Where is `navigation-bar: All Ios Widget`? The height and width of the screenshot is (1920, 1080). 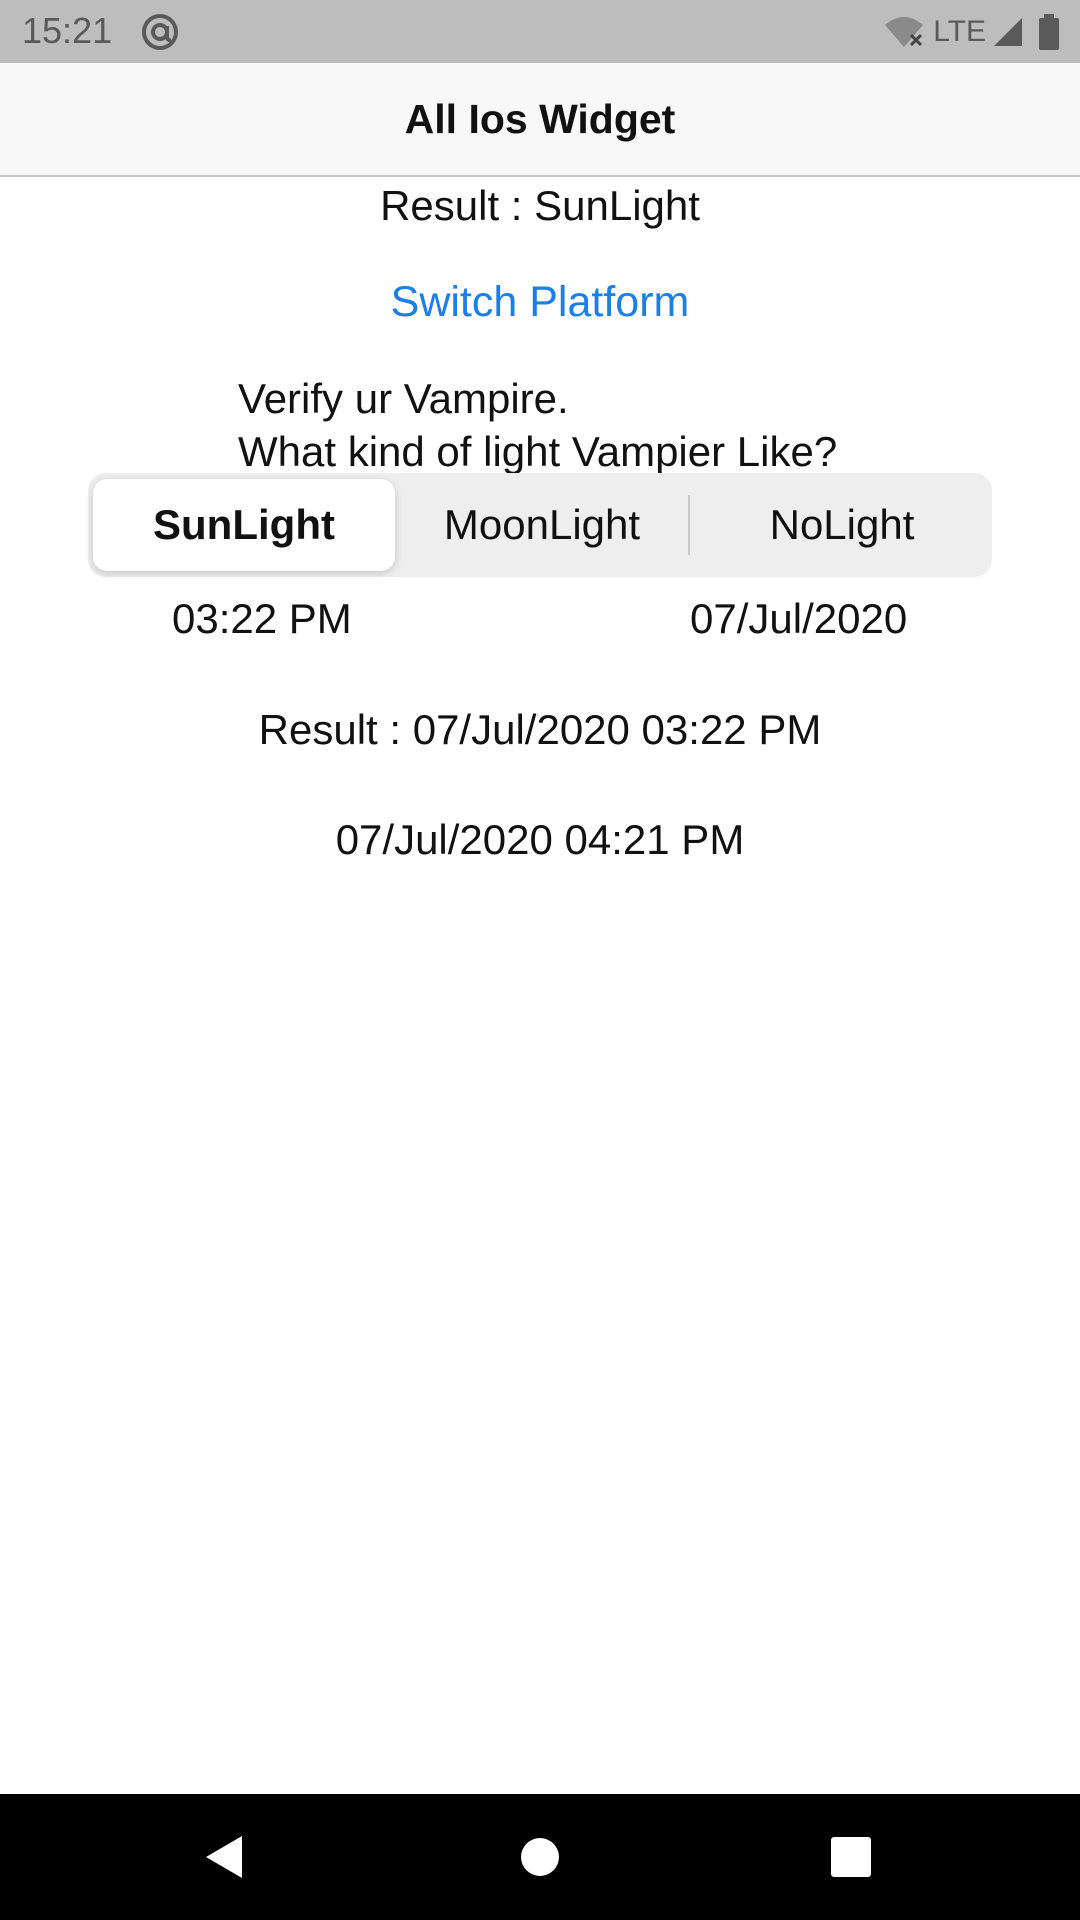 navigation-bar: All Ios Widget is located at coordinates (540, 120).